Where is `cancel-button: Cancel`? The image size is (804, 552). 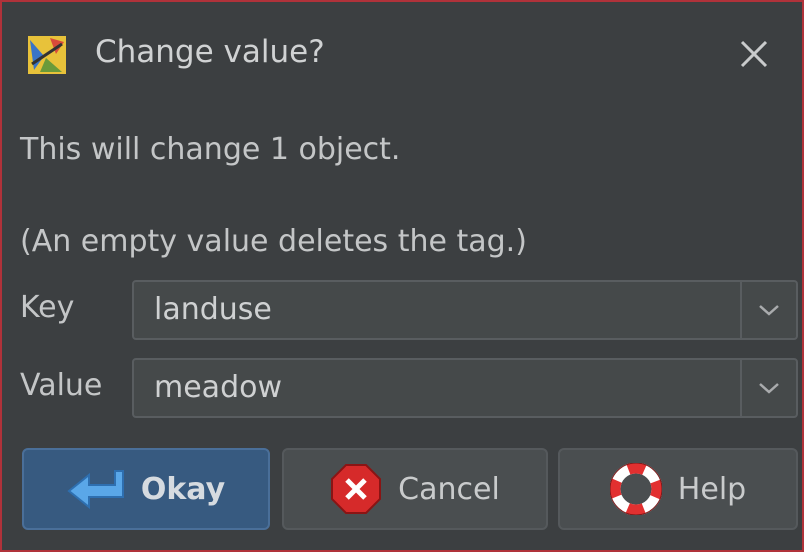 cancel-button: Cancel is located at coordinates (415, 489).